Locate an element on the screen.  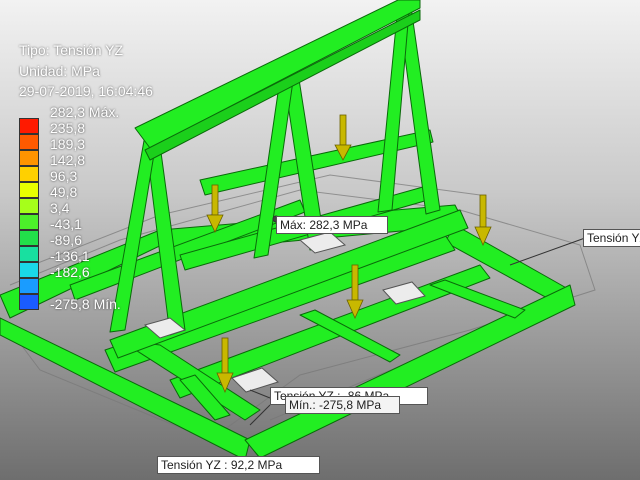
probe-label-bottom: Tensión YZ : 92,2 MPa is located at coordinates (238, 465).